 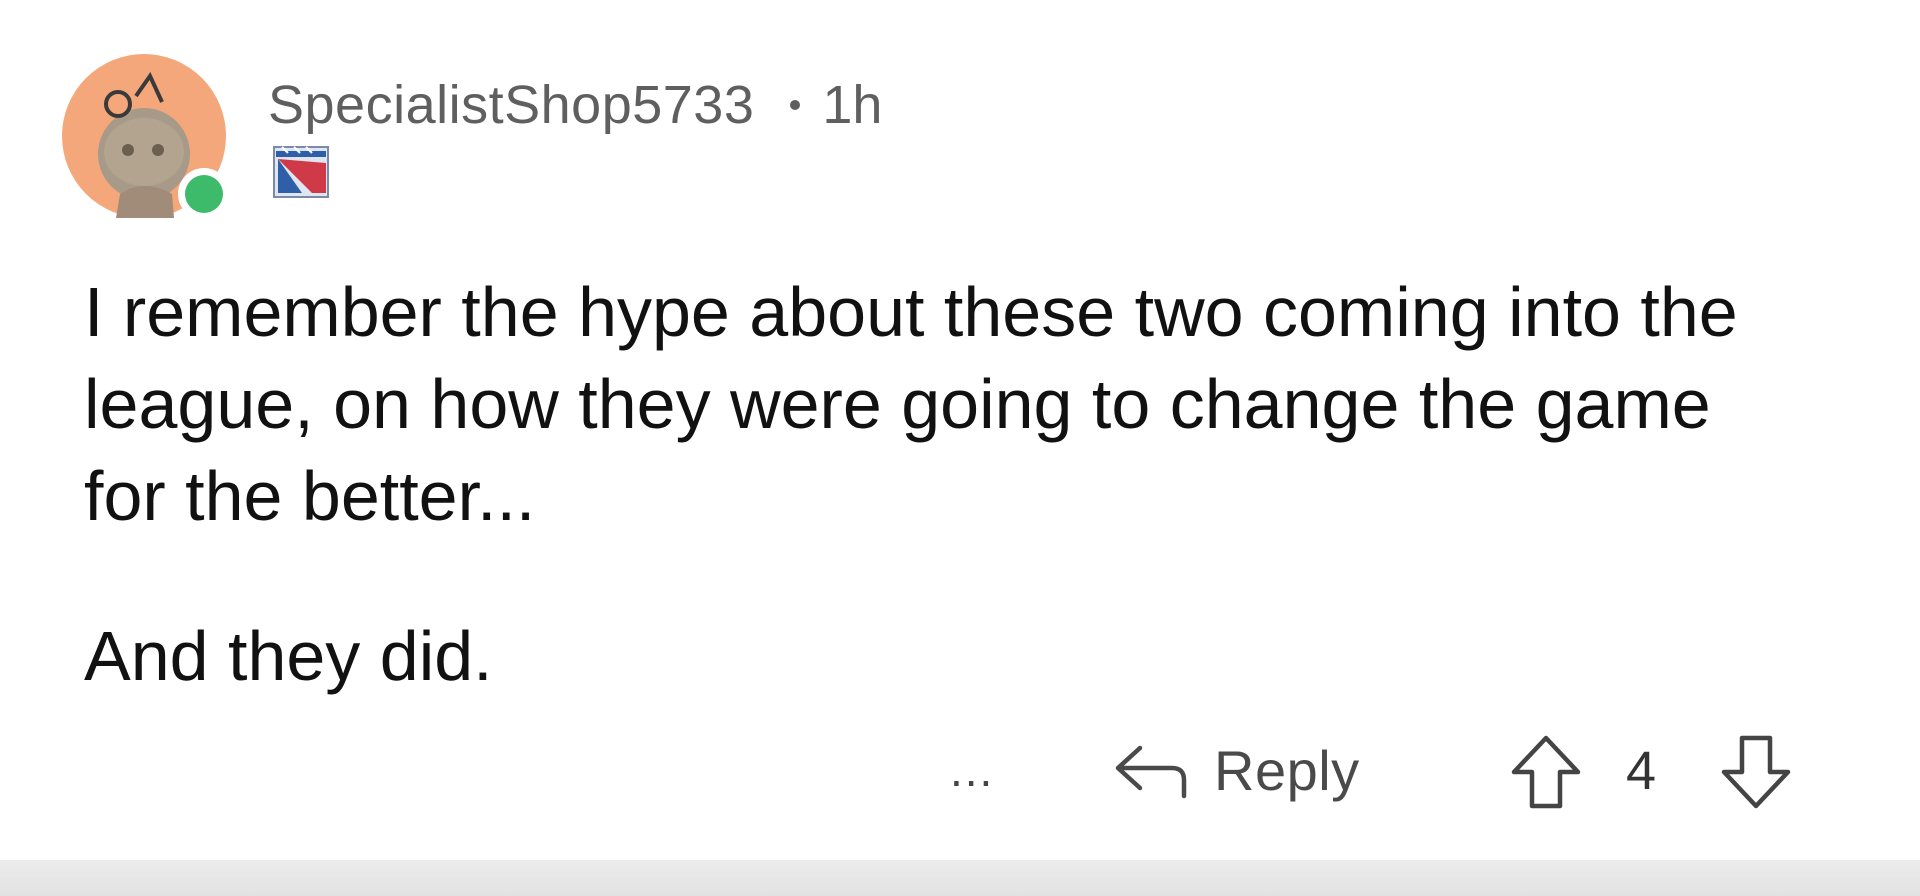 What do you see at coordinates (1287, 770) in the screenshot?
I see `reply-label: Reply` at bounding box center [1287, 770].